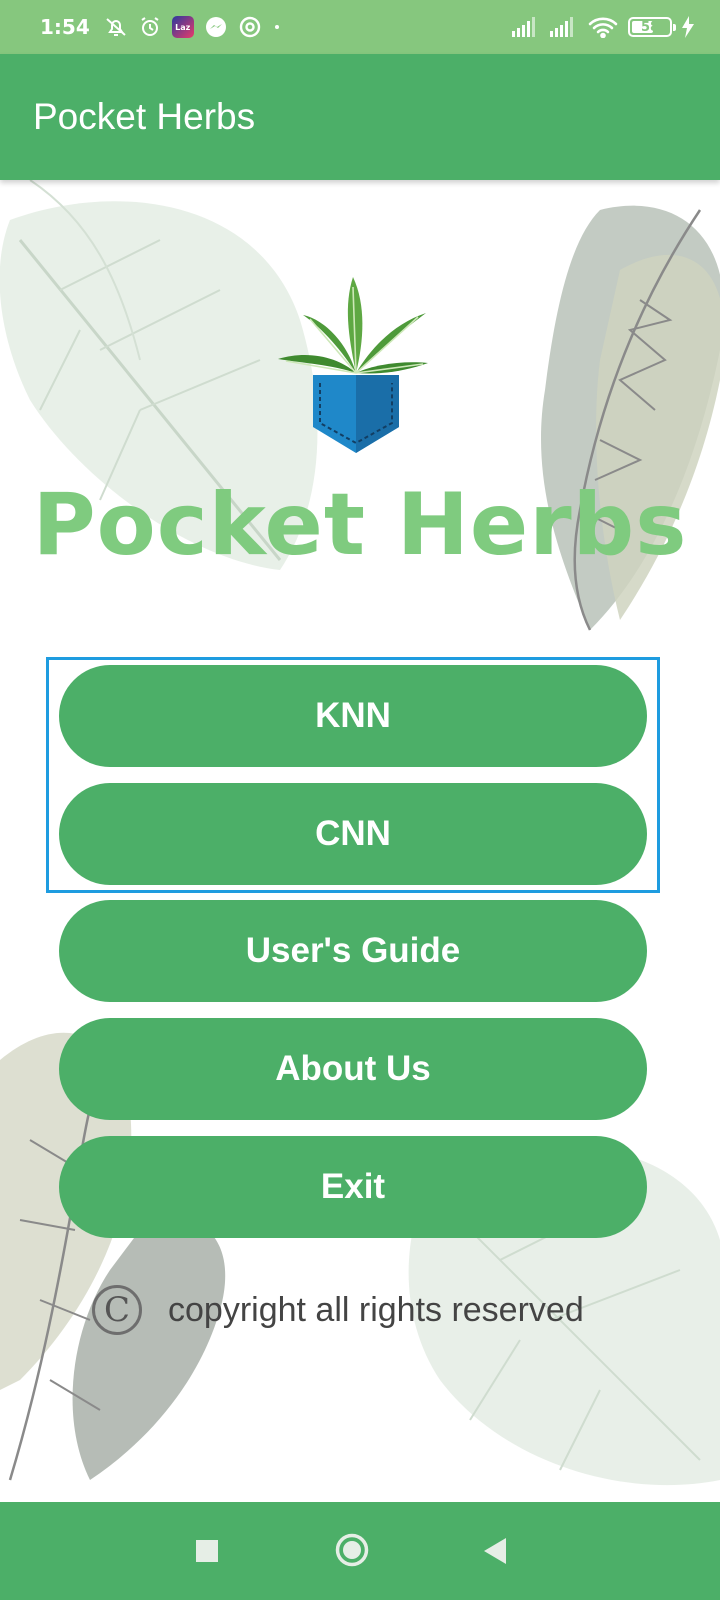  I want to click on battery-icon: 58, so click(652, 27).